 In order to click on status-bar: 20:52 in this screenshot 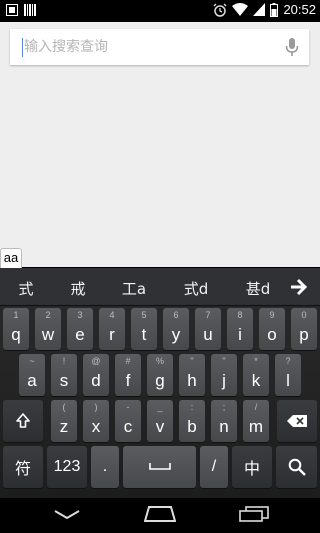, I will do `click(160, 11)`.